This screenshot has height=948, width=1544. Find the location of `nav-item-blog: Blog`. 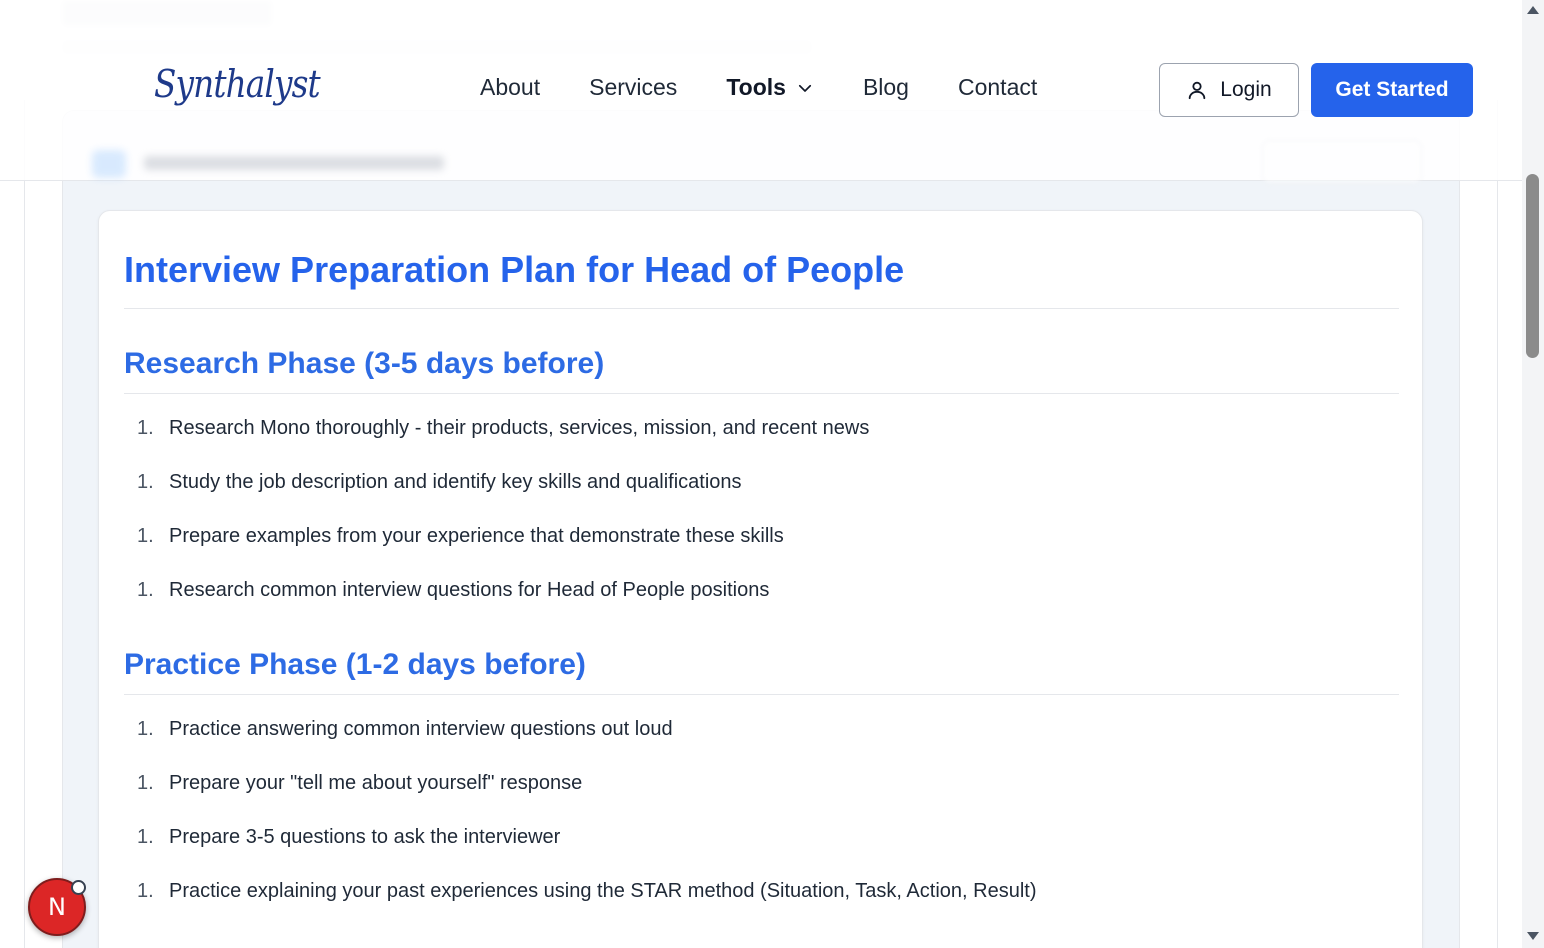

nav-item-blog: Blog is located at coordinates (886, 87).